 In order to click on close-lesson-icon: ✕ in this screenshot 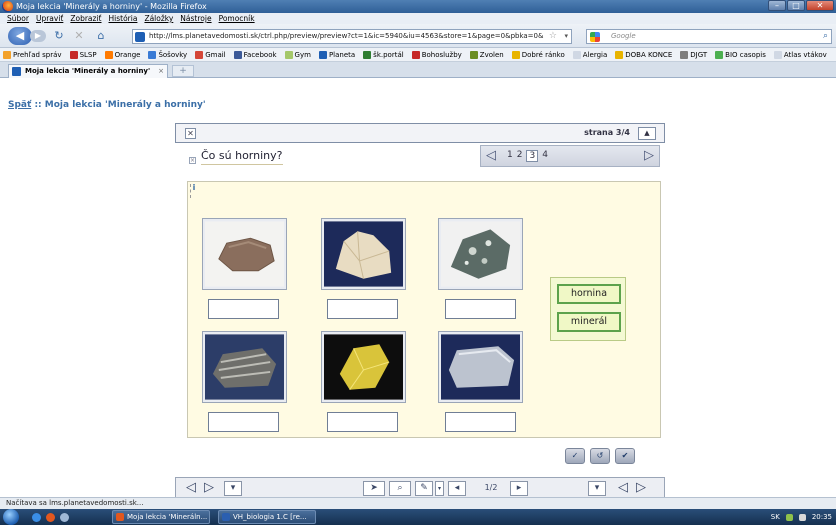, I will do `click(190, 133)`.